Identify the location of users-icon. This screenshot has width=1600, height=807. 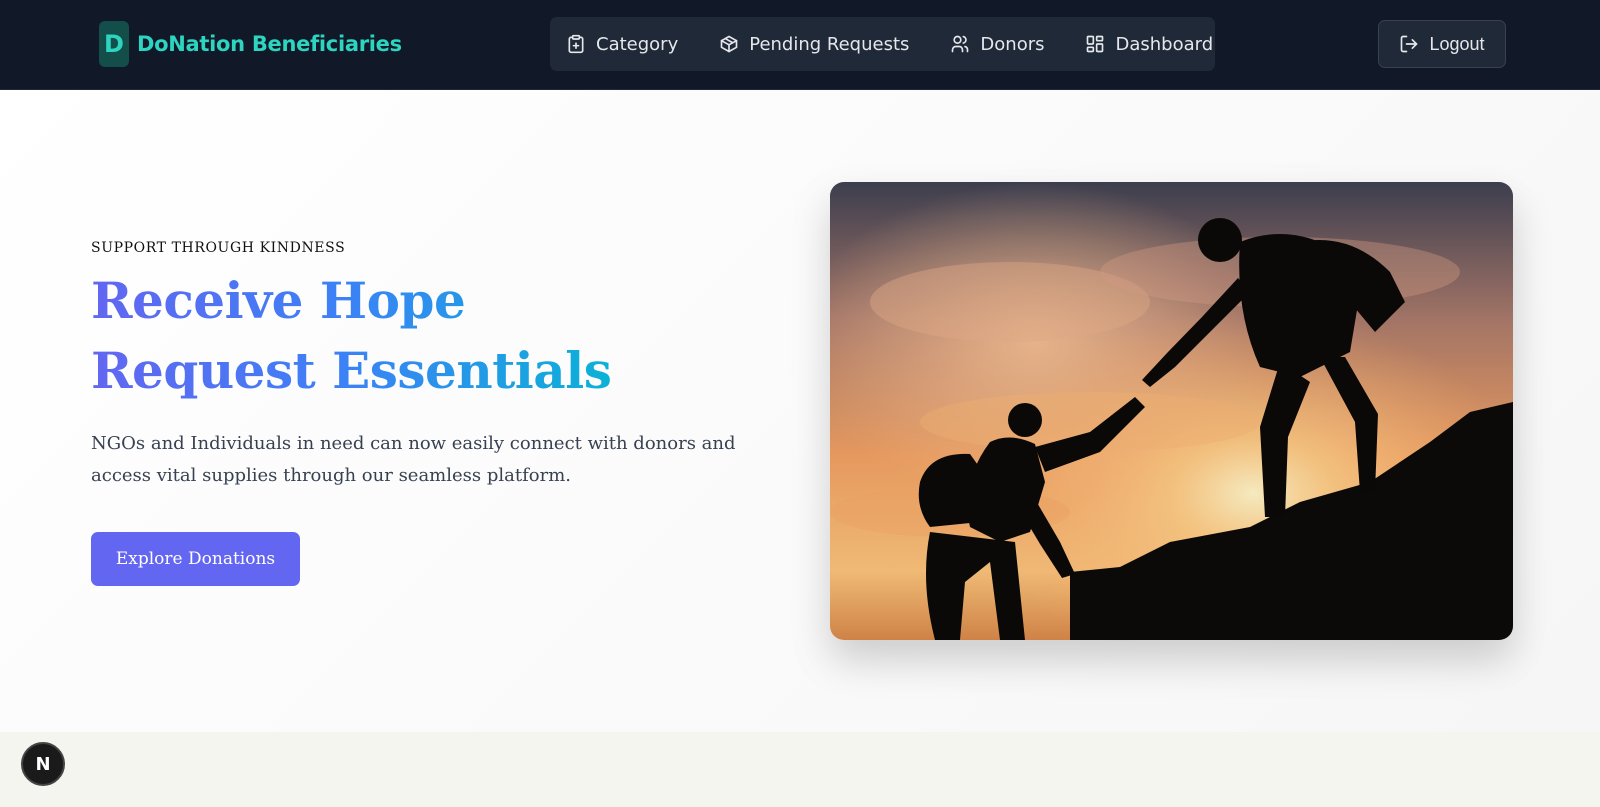
(960, 44).